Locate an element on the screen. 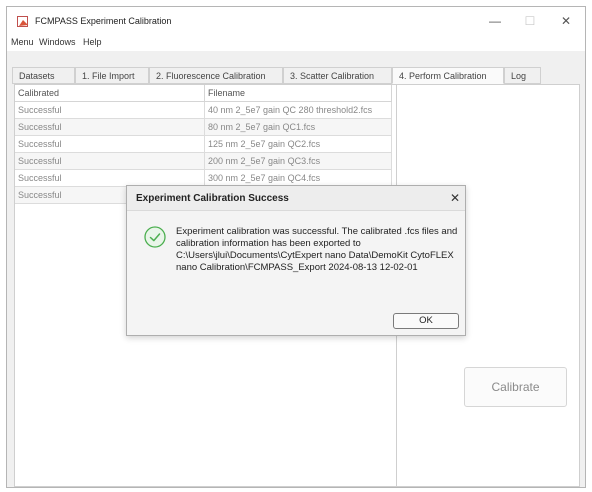  tab-file-import: 1. File Import is located at coordinates (112, 75).